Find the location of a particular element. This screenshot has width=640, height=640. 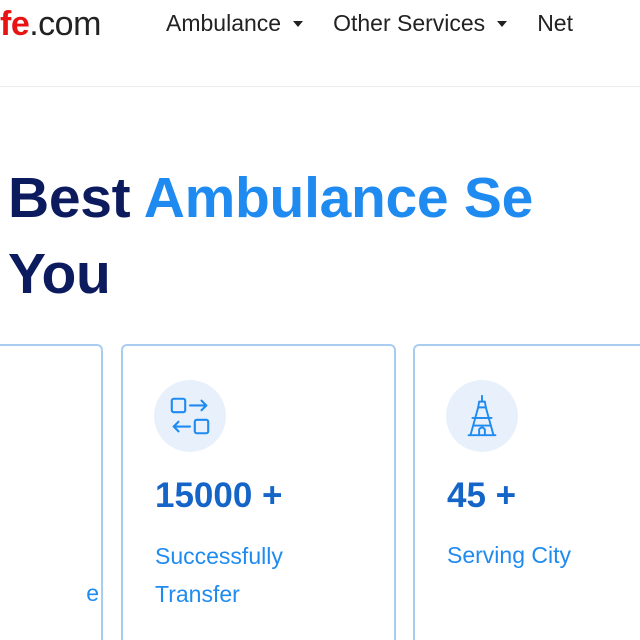

main-nav: Ambulance Other Services Net is located at coordinates (384, 23).